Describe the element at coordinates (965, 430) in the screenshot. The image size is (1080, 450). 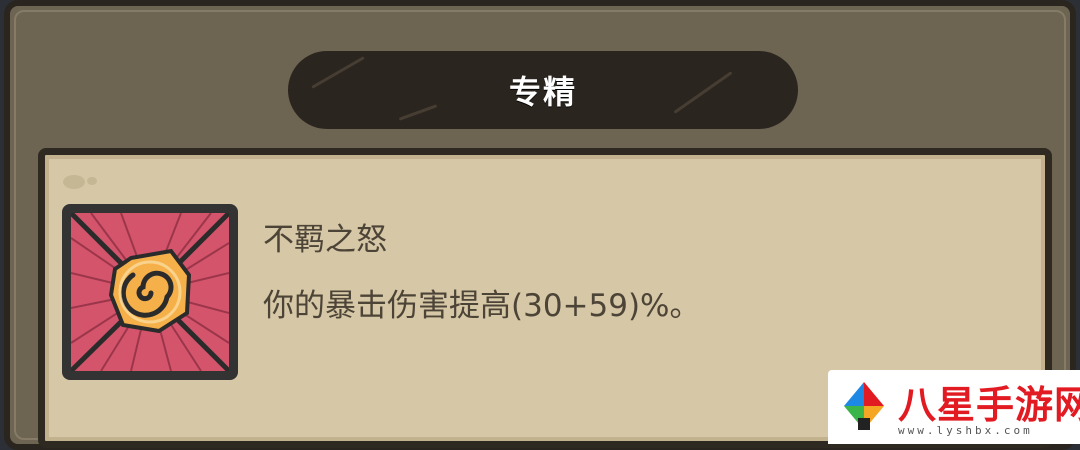
I see `watermark-url: www.lyshbx.com` at that location.